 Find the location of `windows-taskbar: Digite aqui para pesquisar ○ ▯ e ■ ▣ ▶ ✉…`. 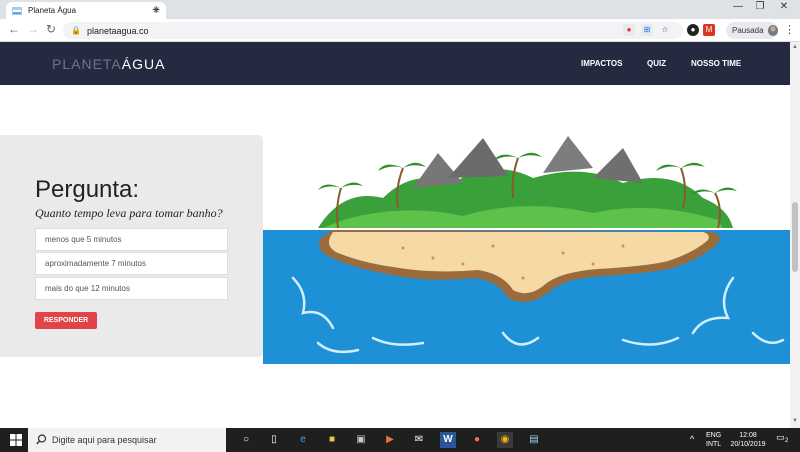

windows-taskbar: Digite aqui para pesquisar ○ ▯ e ■ ▣ ▶ ✉… is located at coordinates (400, 440).